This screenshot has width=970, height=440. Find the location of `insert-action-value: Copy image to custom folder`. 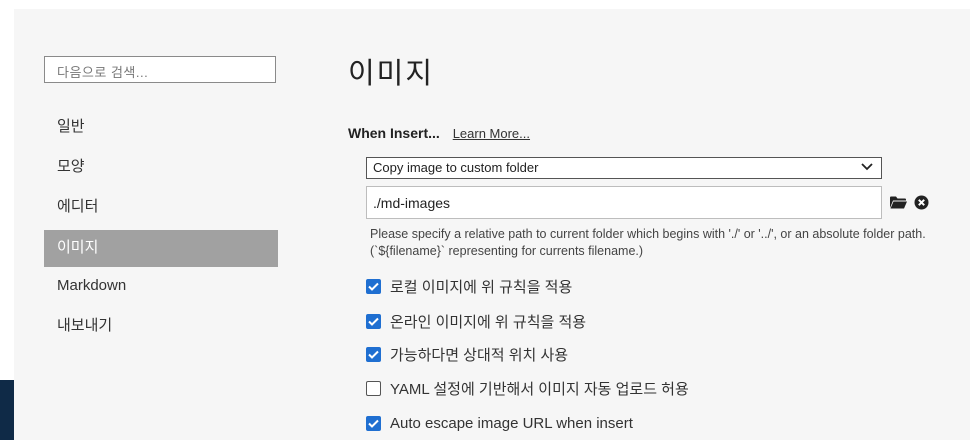

insert-action-value: Copy image to custom folder is located at coordinates (456, 167).